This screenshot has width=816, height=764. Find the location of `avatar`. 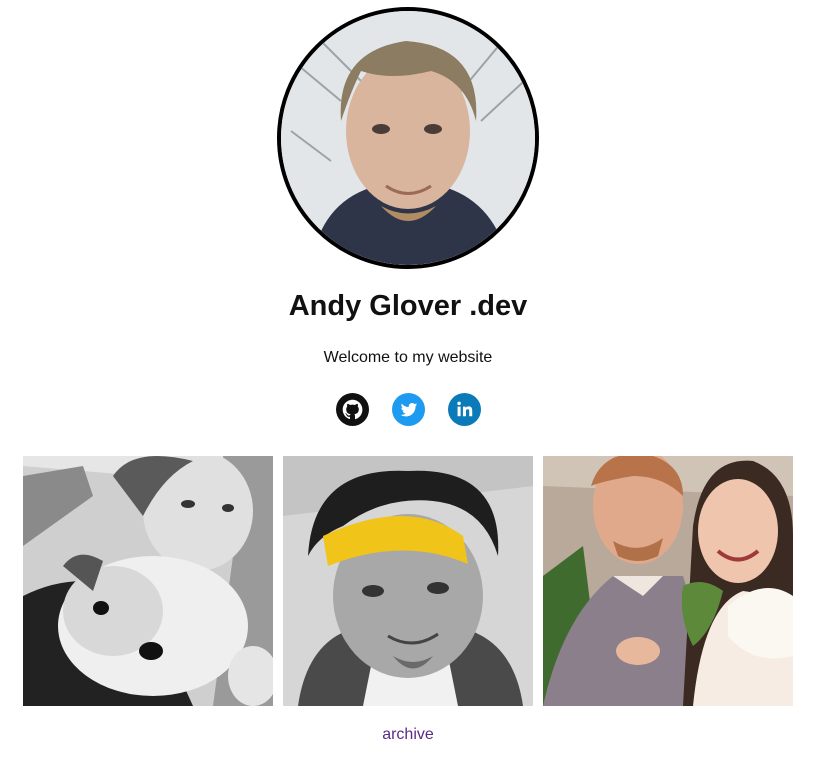

avatar is located at coordinates (408, 138).